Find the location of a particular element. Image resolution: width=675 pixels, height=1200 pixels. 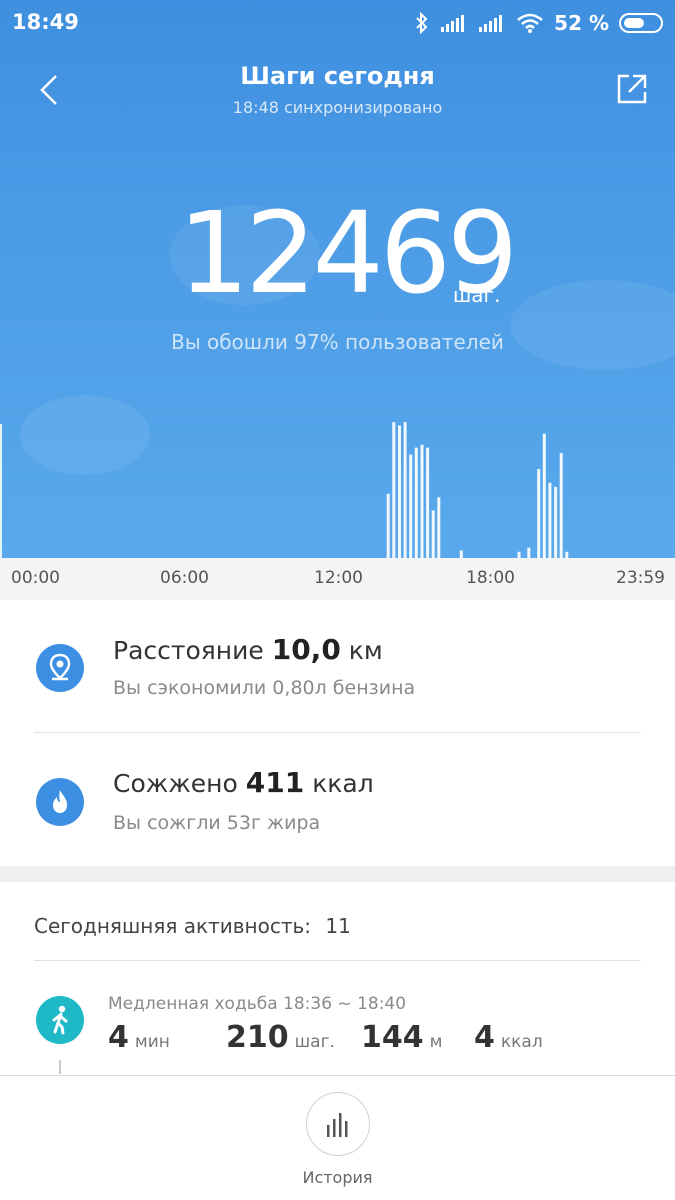

timeline-connector is located at coordinates (60, 1067).